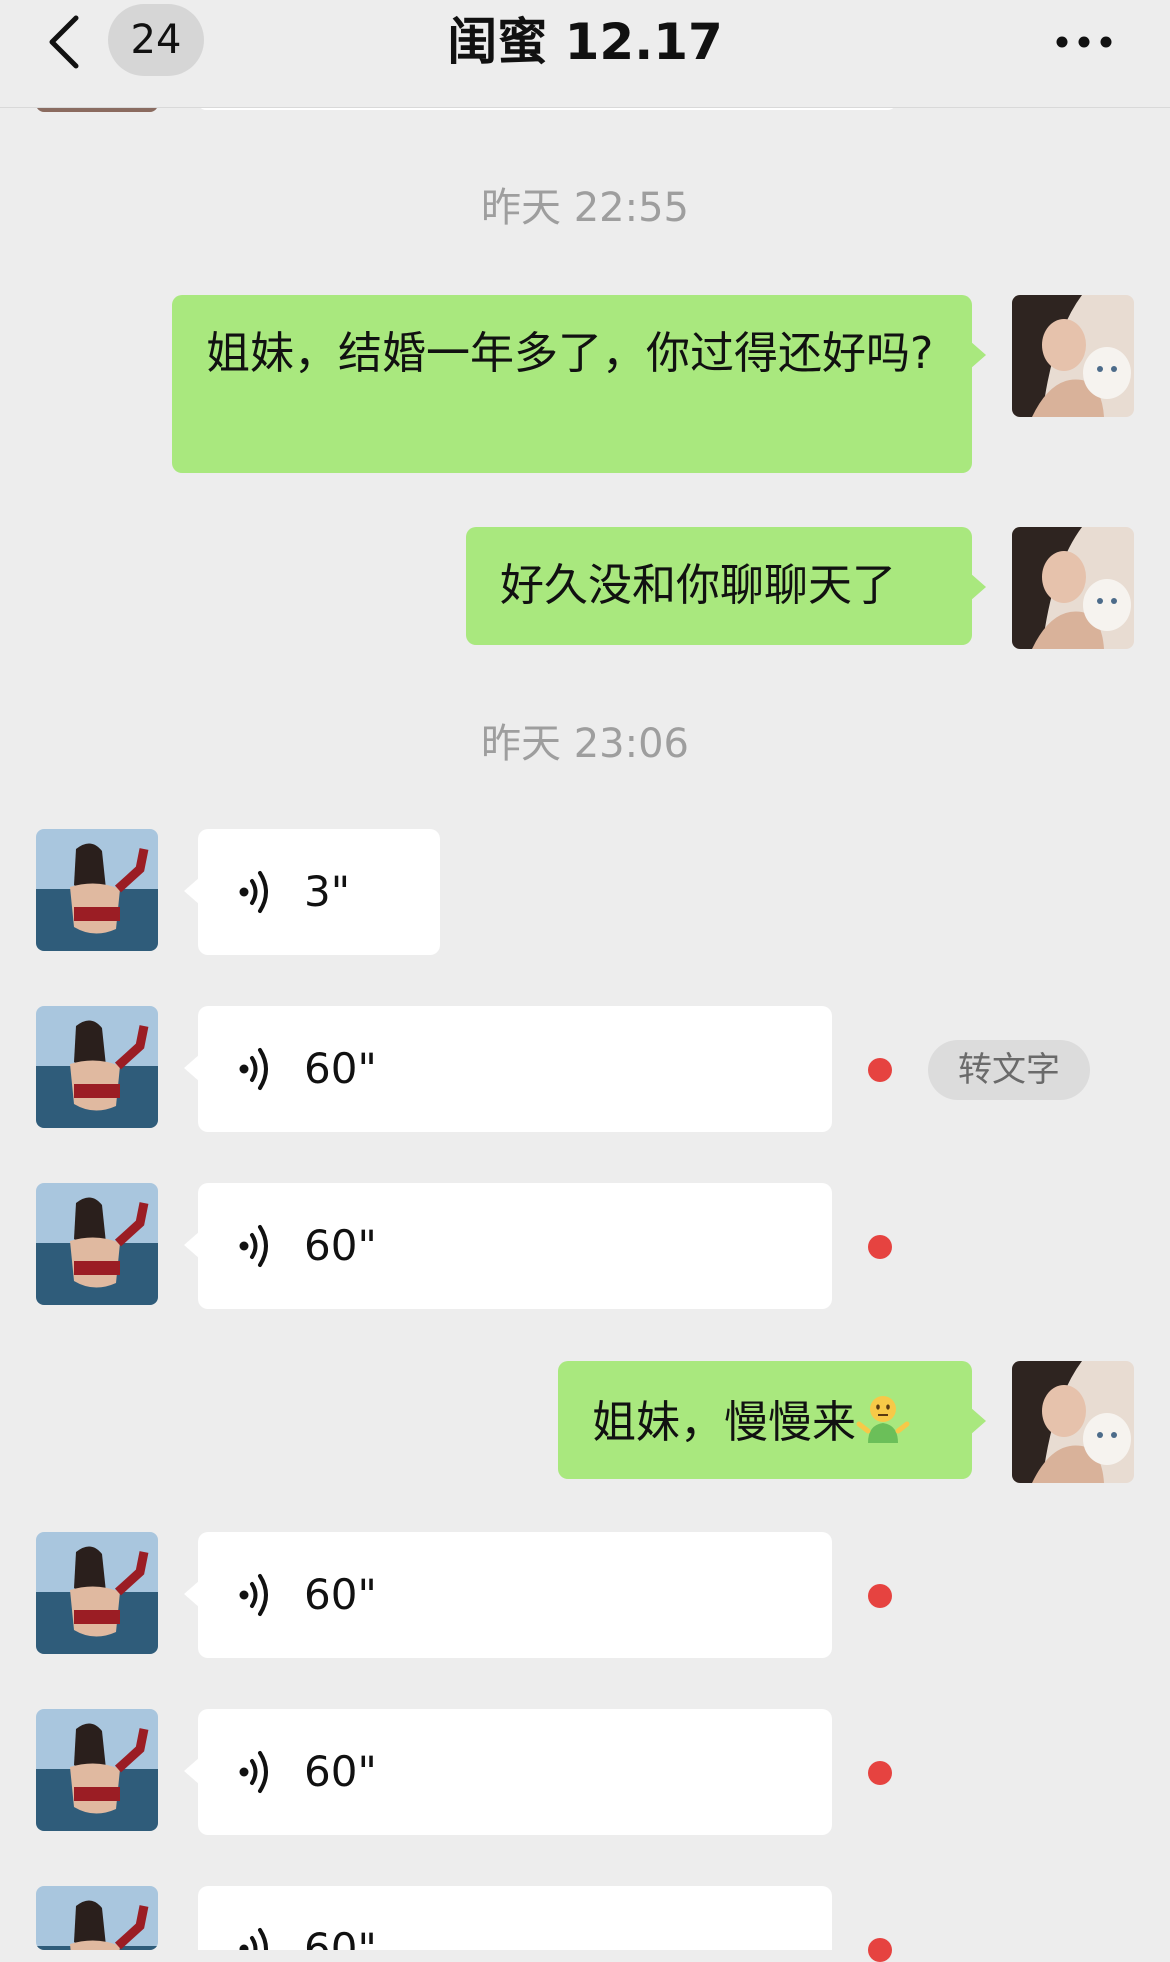 This screenshot has width=1170, height=1962. Describe the element at coordinates (698, 585) in the screenshot. I see `message-text: 好久没和你聊聊天了` at that location.